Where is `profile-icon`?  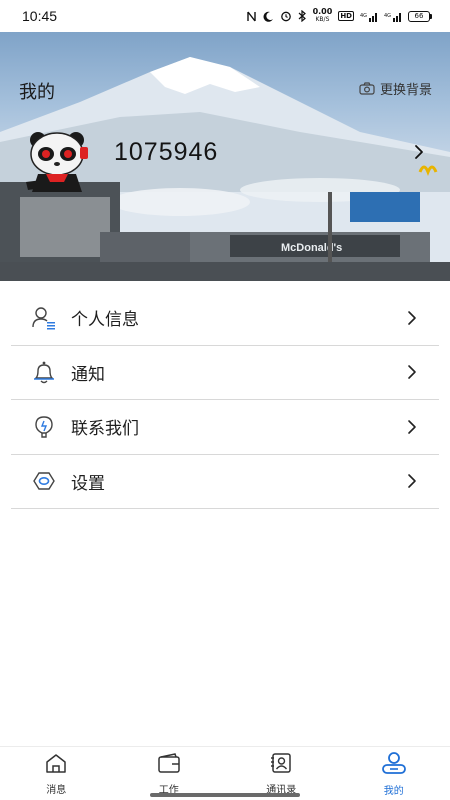
profile-icon is located at coordinates (394, 765).